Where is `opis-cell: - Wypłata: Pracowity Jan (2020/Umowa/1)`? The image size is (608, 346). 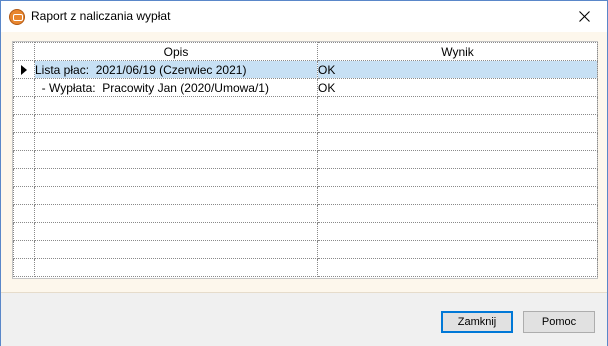 opis-cell: - Wypłata: Pracowity Jan (2020/Umowa/1) is located at coordinates (176, 87).